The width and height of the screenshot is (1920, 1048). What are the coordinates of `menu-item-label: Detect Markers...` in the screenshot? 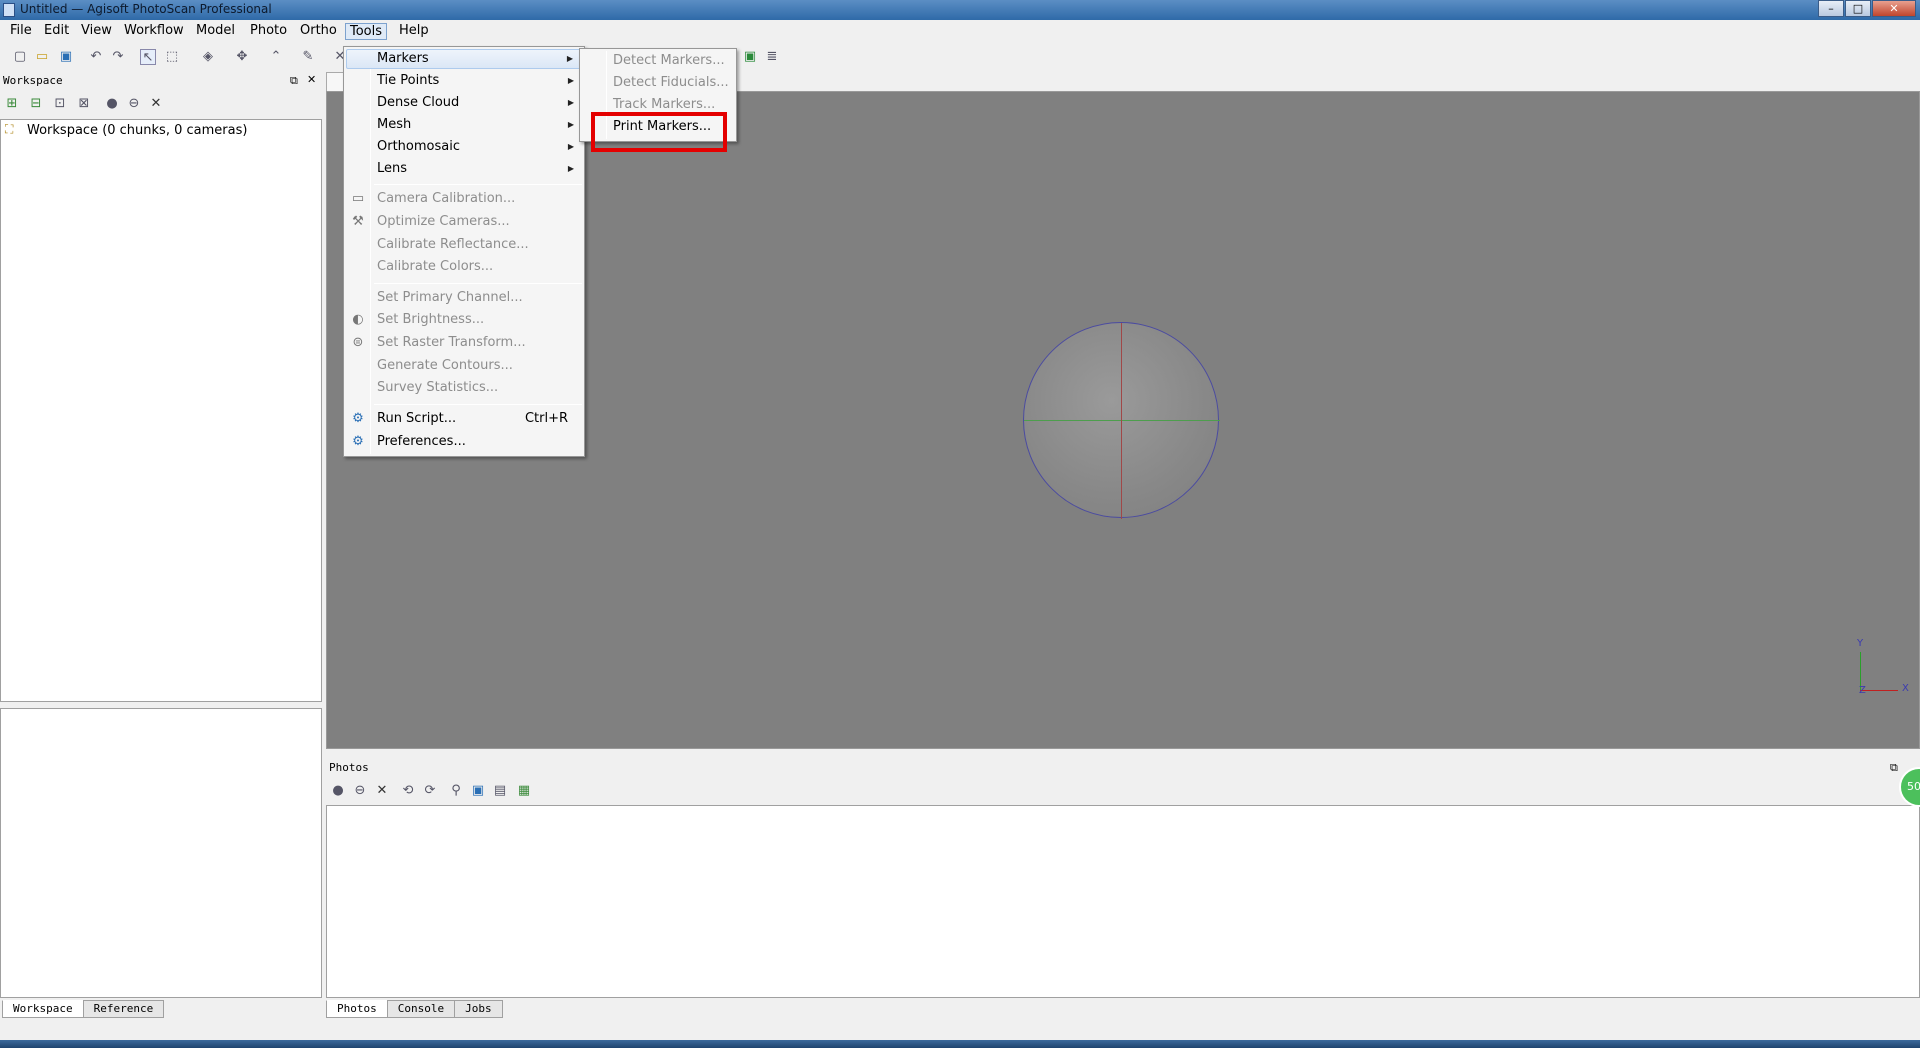 It's located at (669, 60).